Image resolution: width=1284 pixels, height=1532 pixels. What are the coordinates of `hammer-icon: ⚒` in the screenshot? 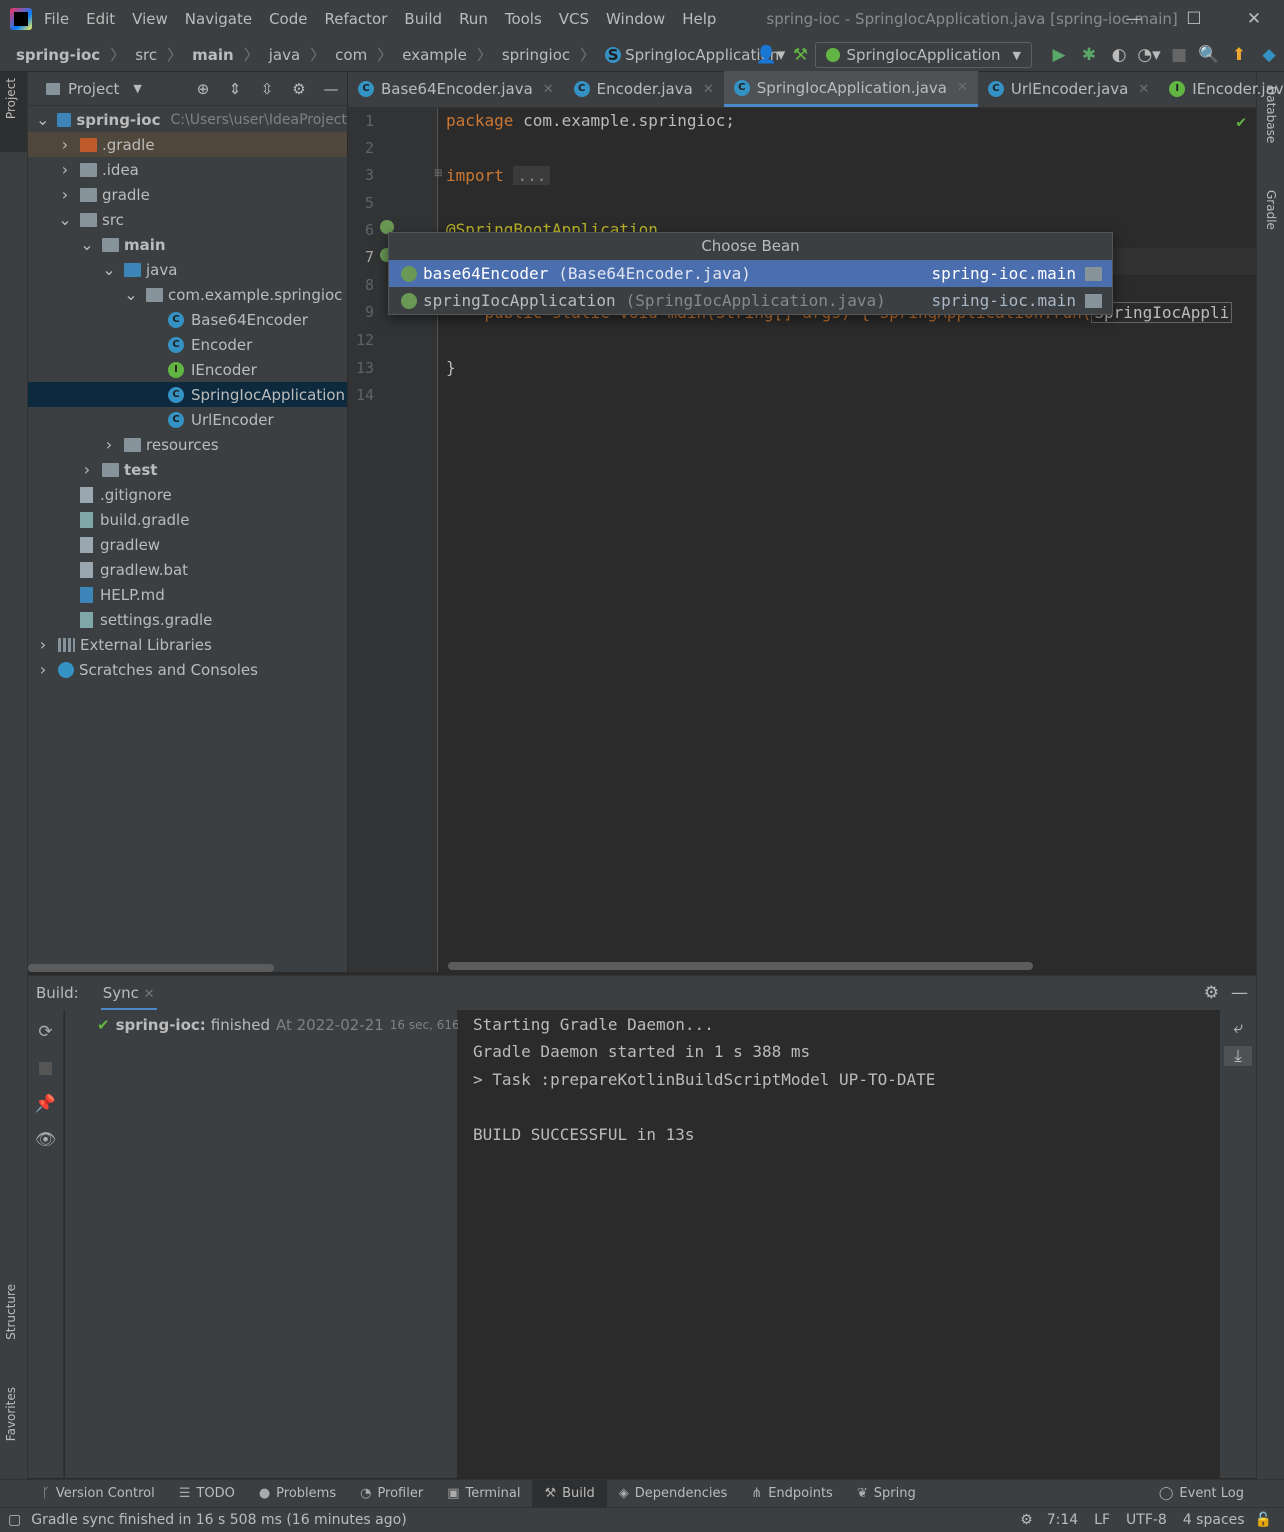 It's located at (800, 55).